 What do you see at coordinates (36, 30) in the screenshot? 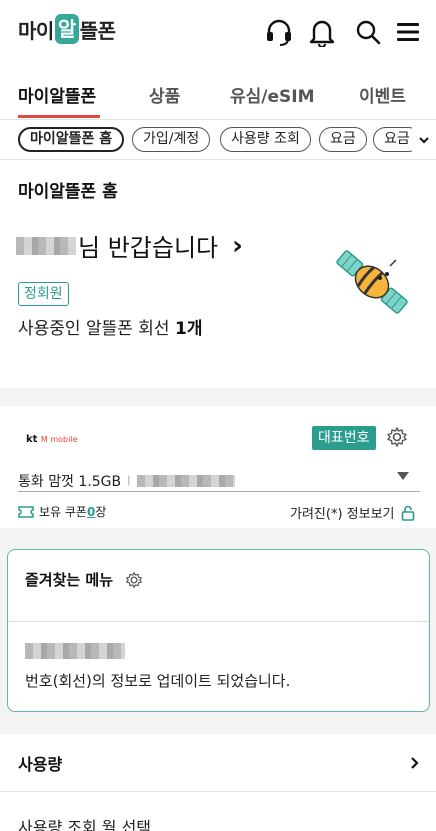
I see `logo-text-pre: 마이` at bounding box center [36, 30].